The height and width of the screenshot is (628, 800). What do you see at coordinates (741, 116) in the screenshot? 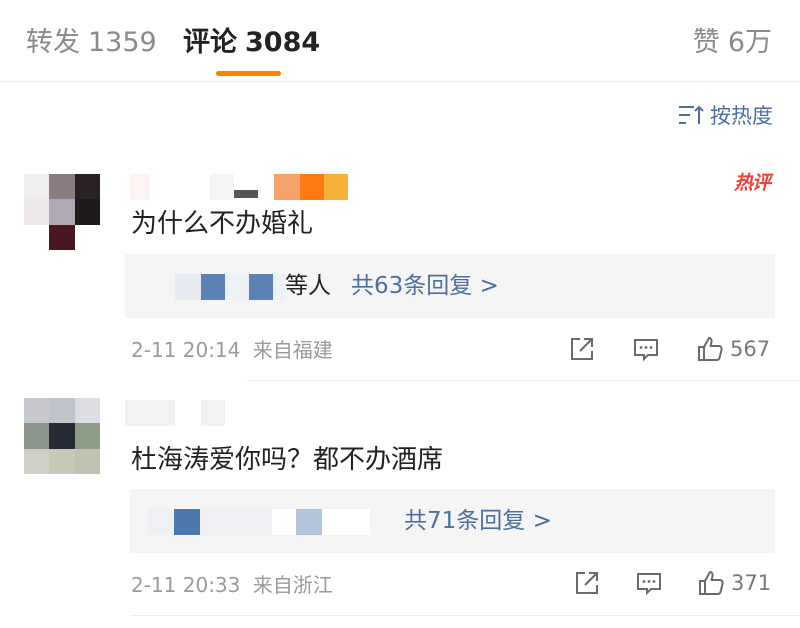
I see `sort-label: 按热度` at bounding box center [741, 116].